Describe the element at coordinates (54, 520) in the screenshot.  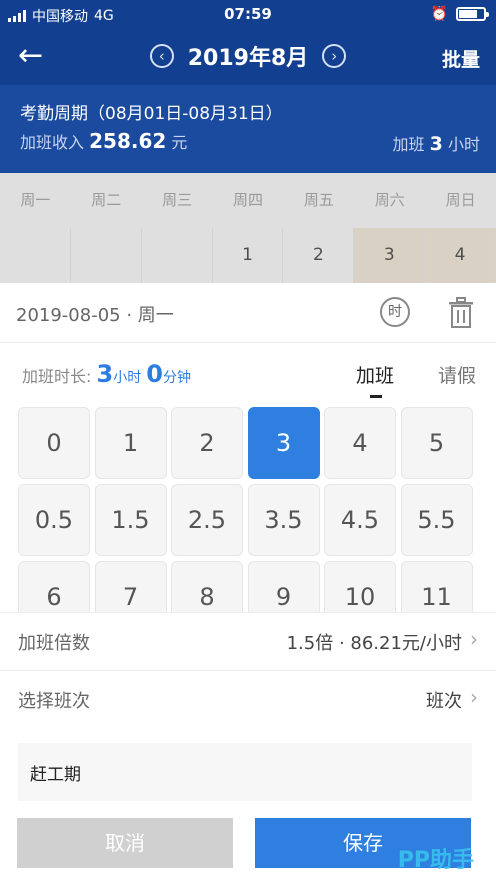
I see `hour-option: 0.5` at that location.